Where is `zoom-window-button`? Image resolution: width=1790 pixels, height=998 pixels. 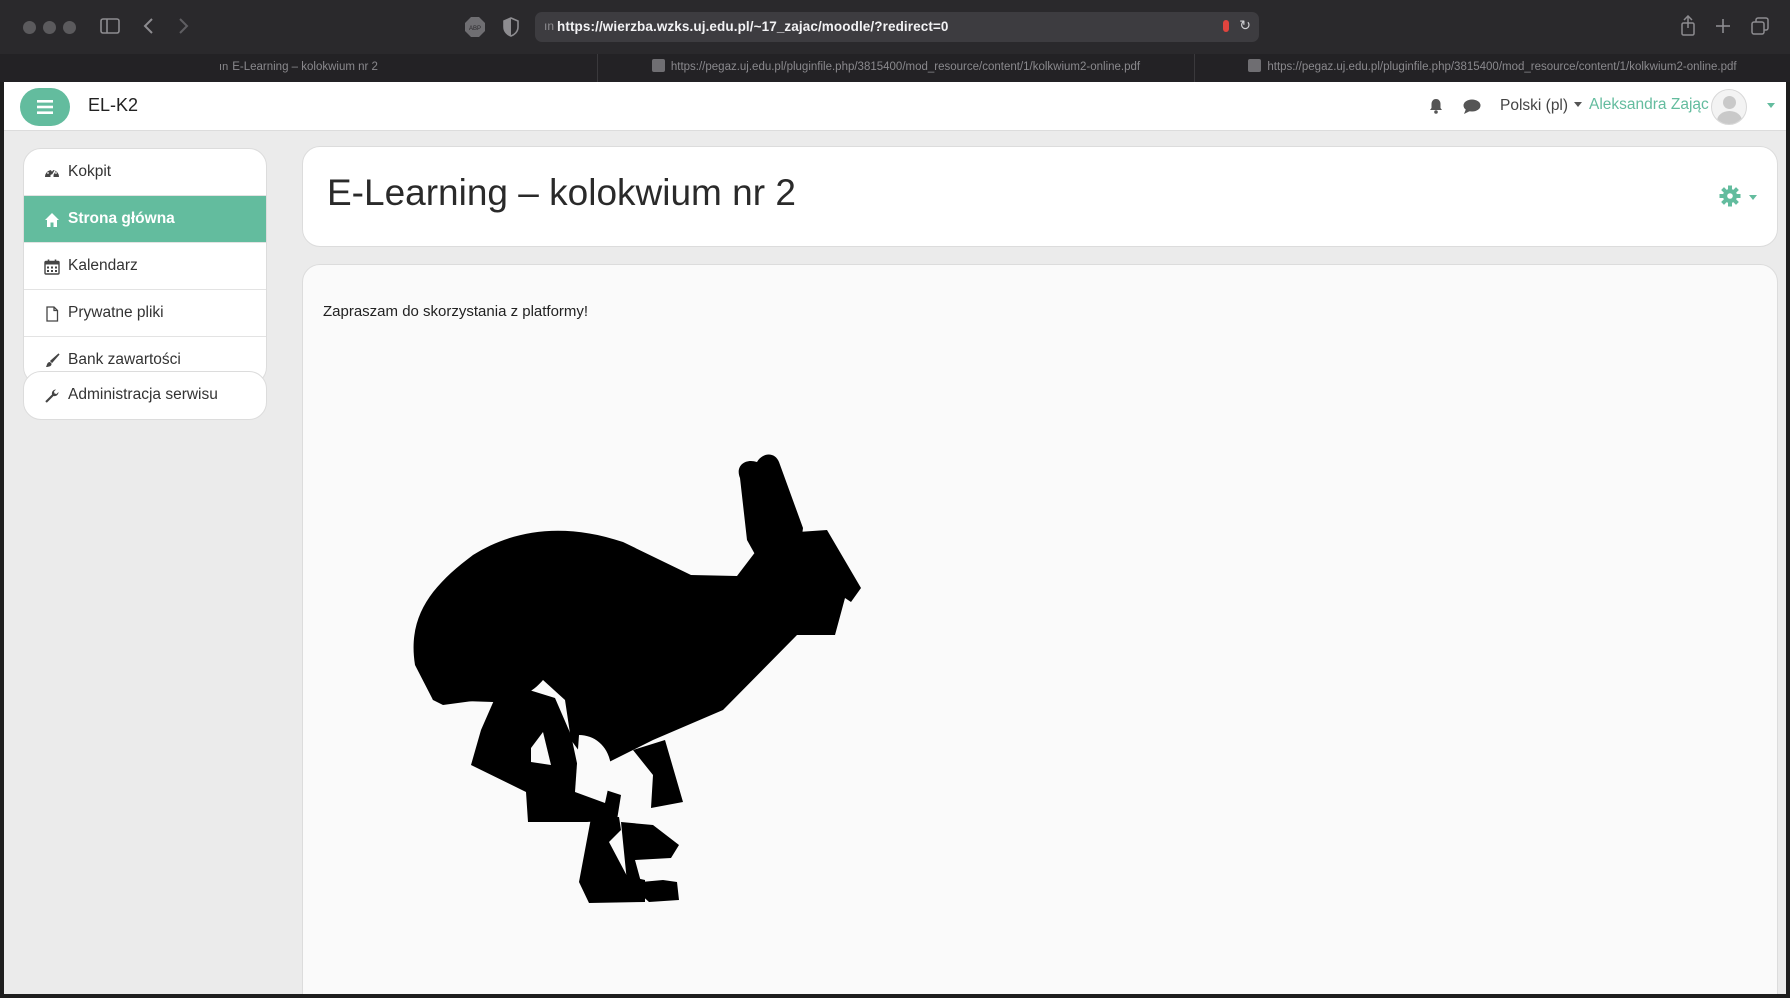 zoom-window-button is located at coordinates (69, 27).